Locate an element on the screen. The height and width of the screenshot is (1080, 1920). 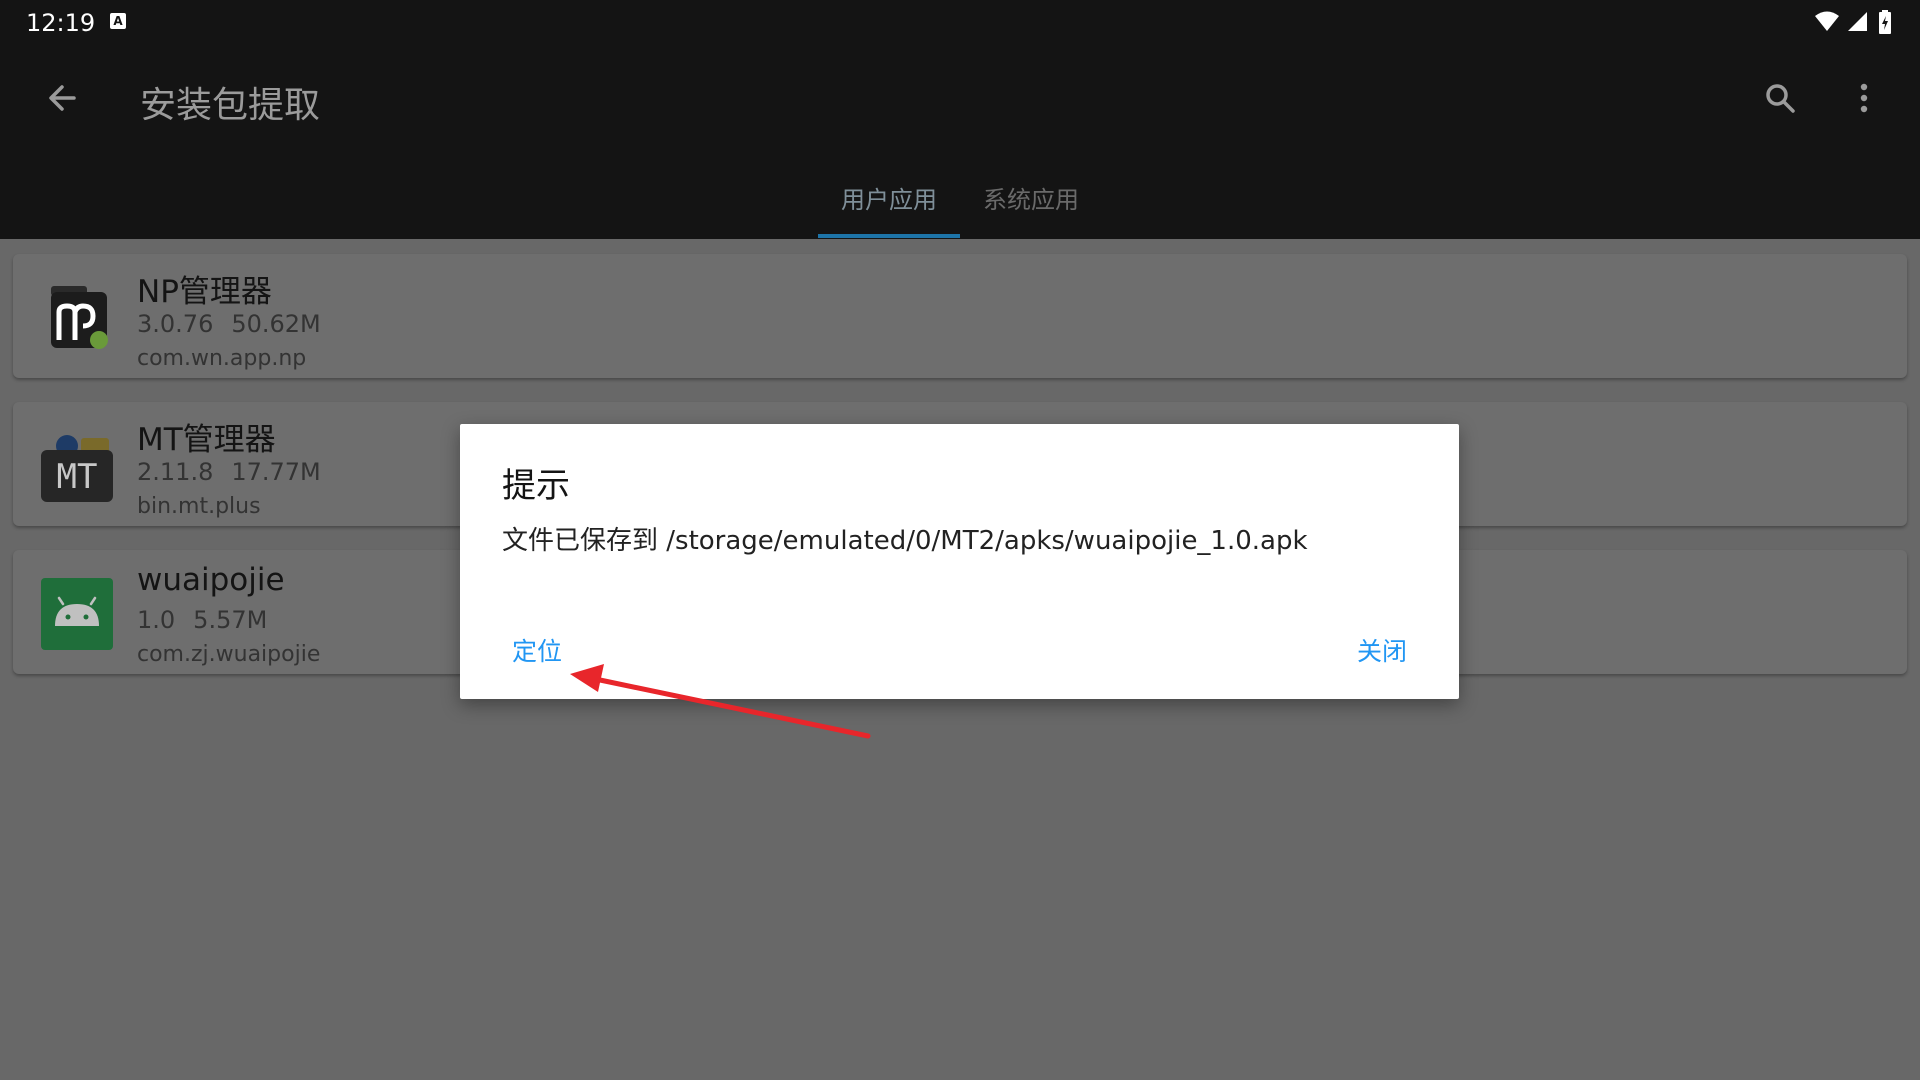
app-meta: 3.0.76 50.62M is located at coordinates (229, 324).